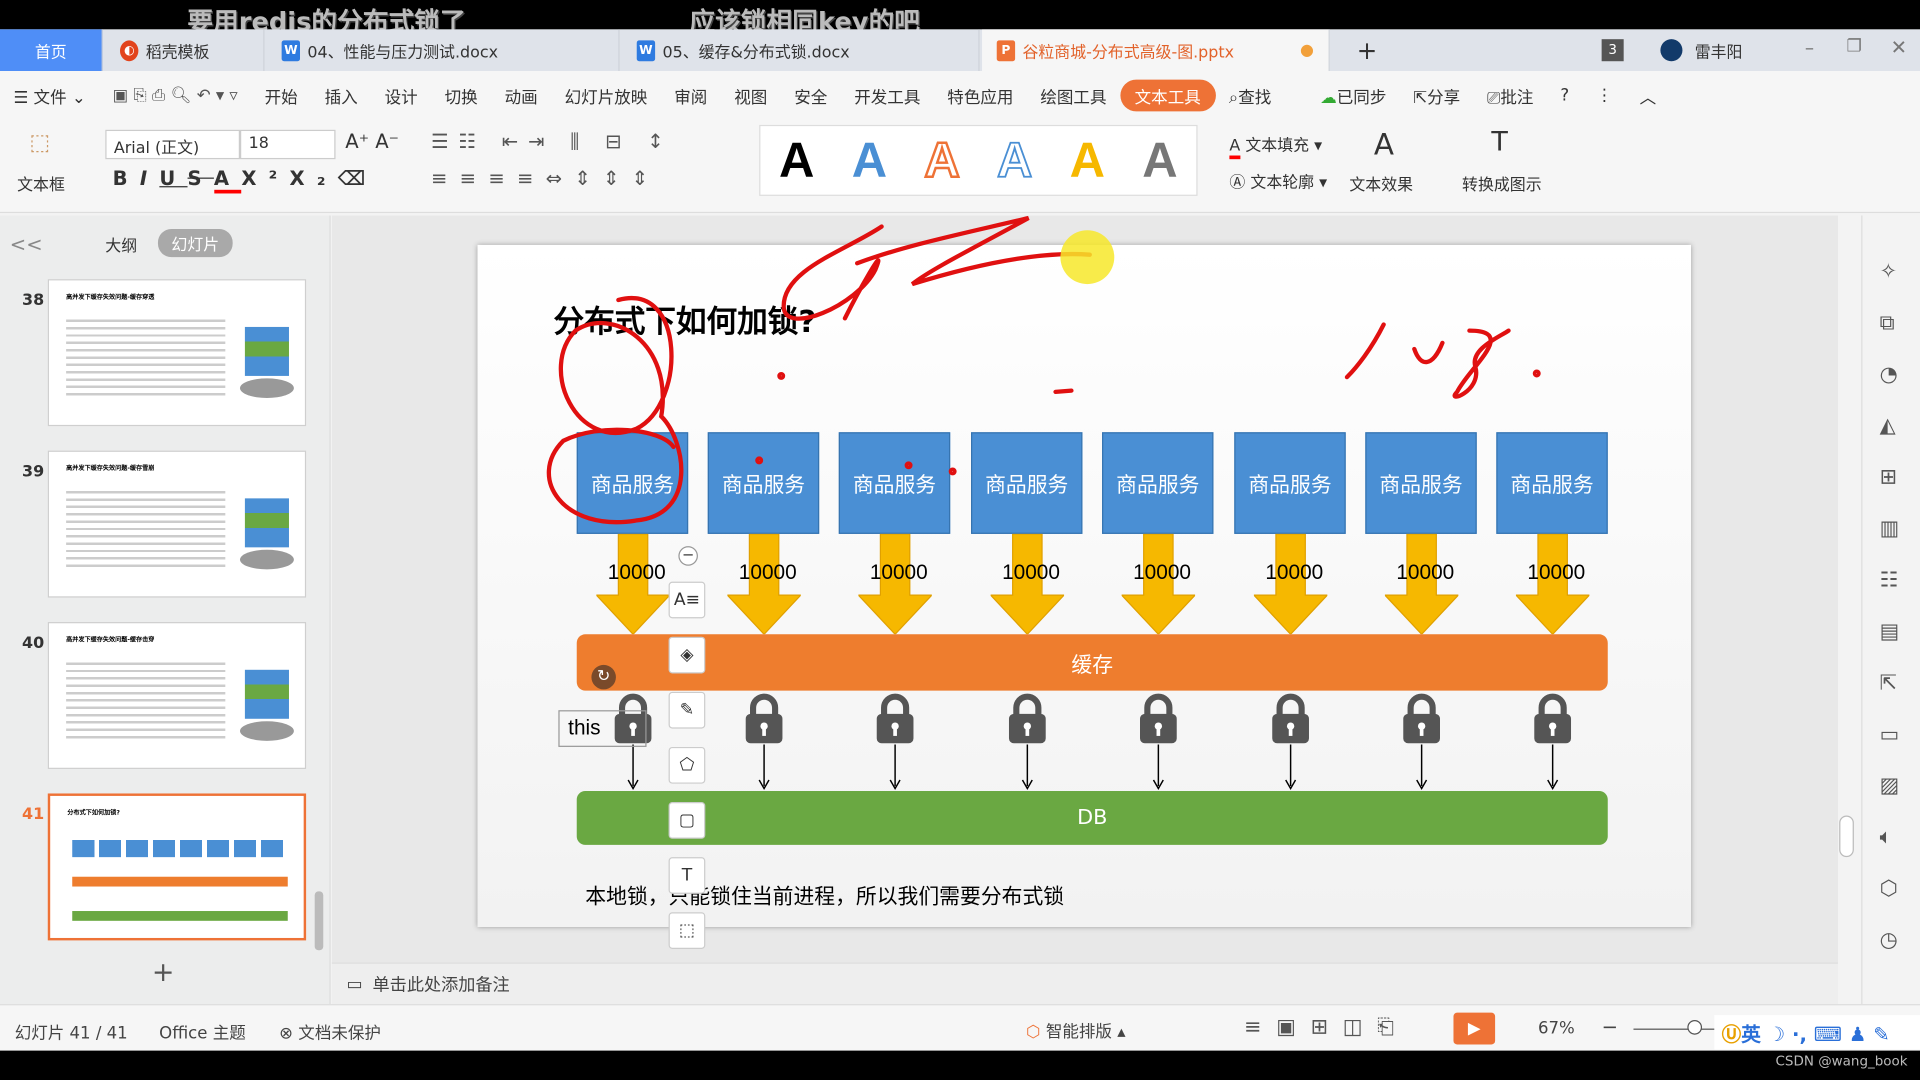 The image size is (1920, 1080). I want to click on right-sidebar: ✧ ⧉ ◔ ◭ ⊞ ▥ ☷ ▤ ⇱ ▭ ▨ 🔈︎ ⬡ ◷, so click(1890, 610).